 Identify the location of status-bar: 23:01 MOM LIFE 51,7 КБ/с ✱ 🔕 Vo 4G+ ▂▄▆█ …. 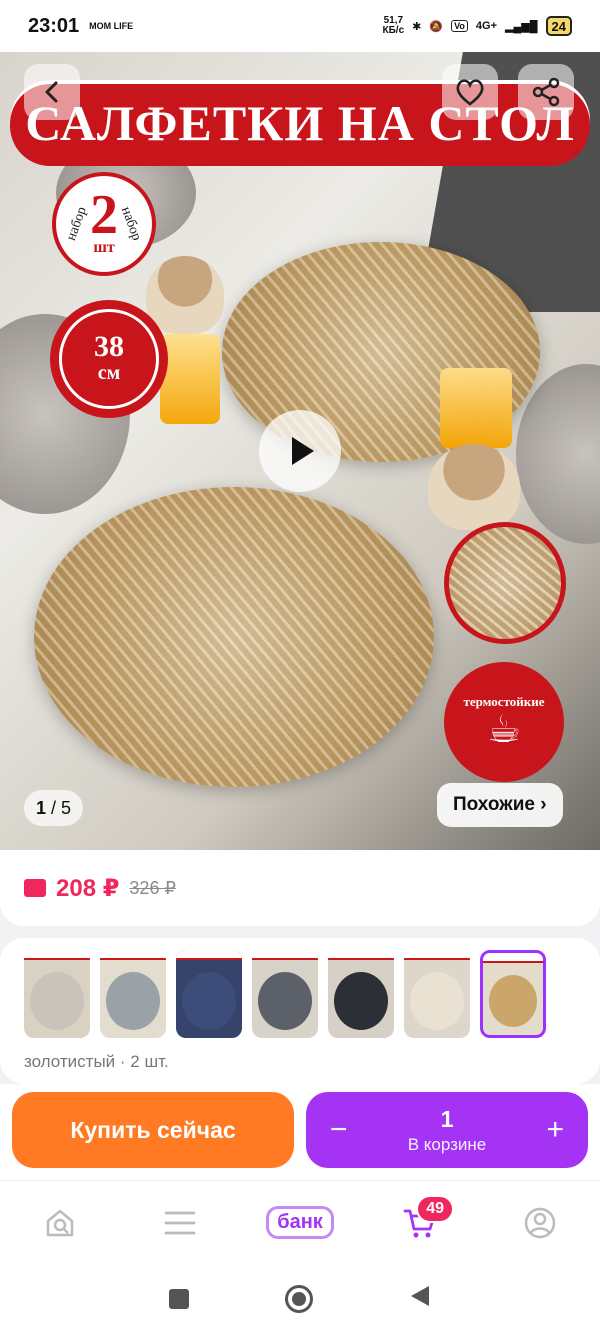
(300, 26).